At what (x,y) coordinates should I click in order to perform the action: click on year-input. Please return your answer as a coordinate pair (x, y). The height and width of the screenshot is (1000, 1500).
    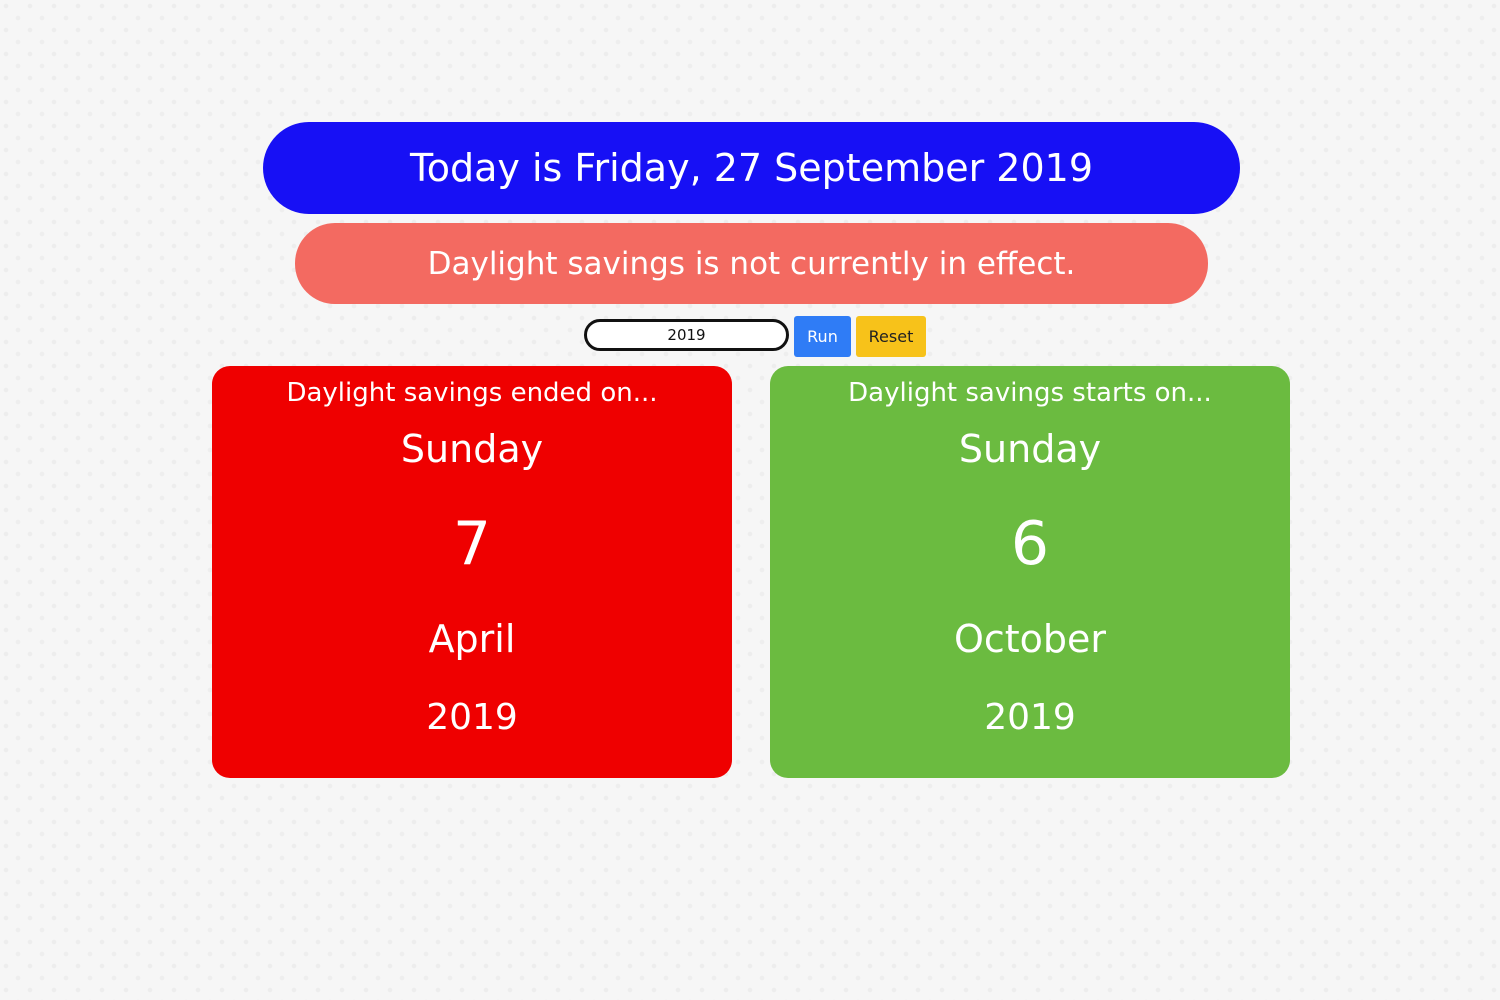
    Looking at the image, I should click on (686, 335).